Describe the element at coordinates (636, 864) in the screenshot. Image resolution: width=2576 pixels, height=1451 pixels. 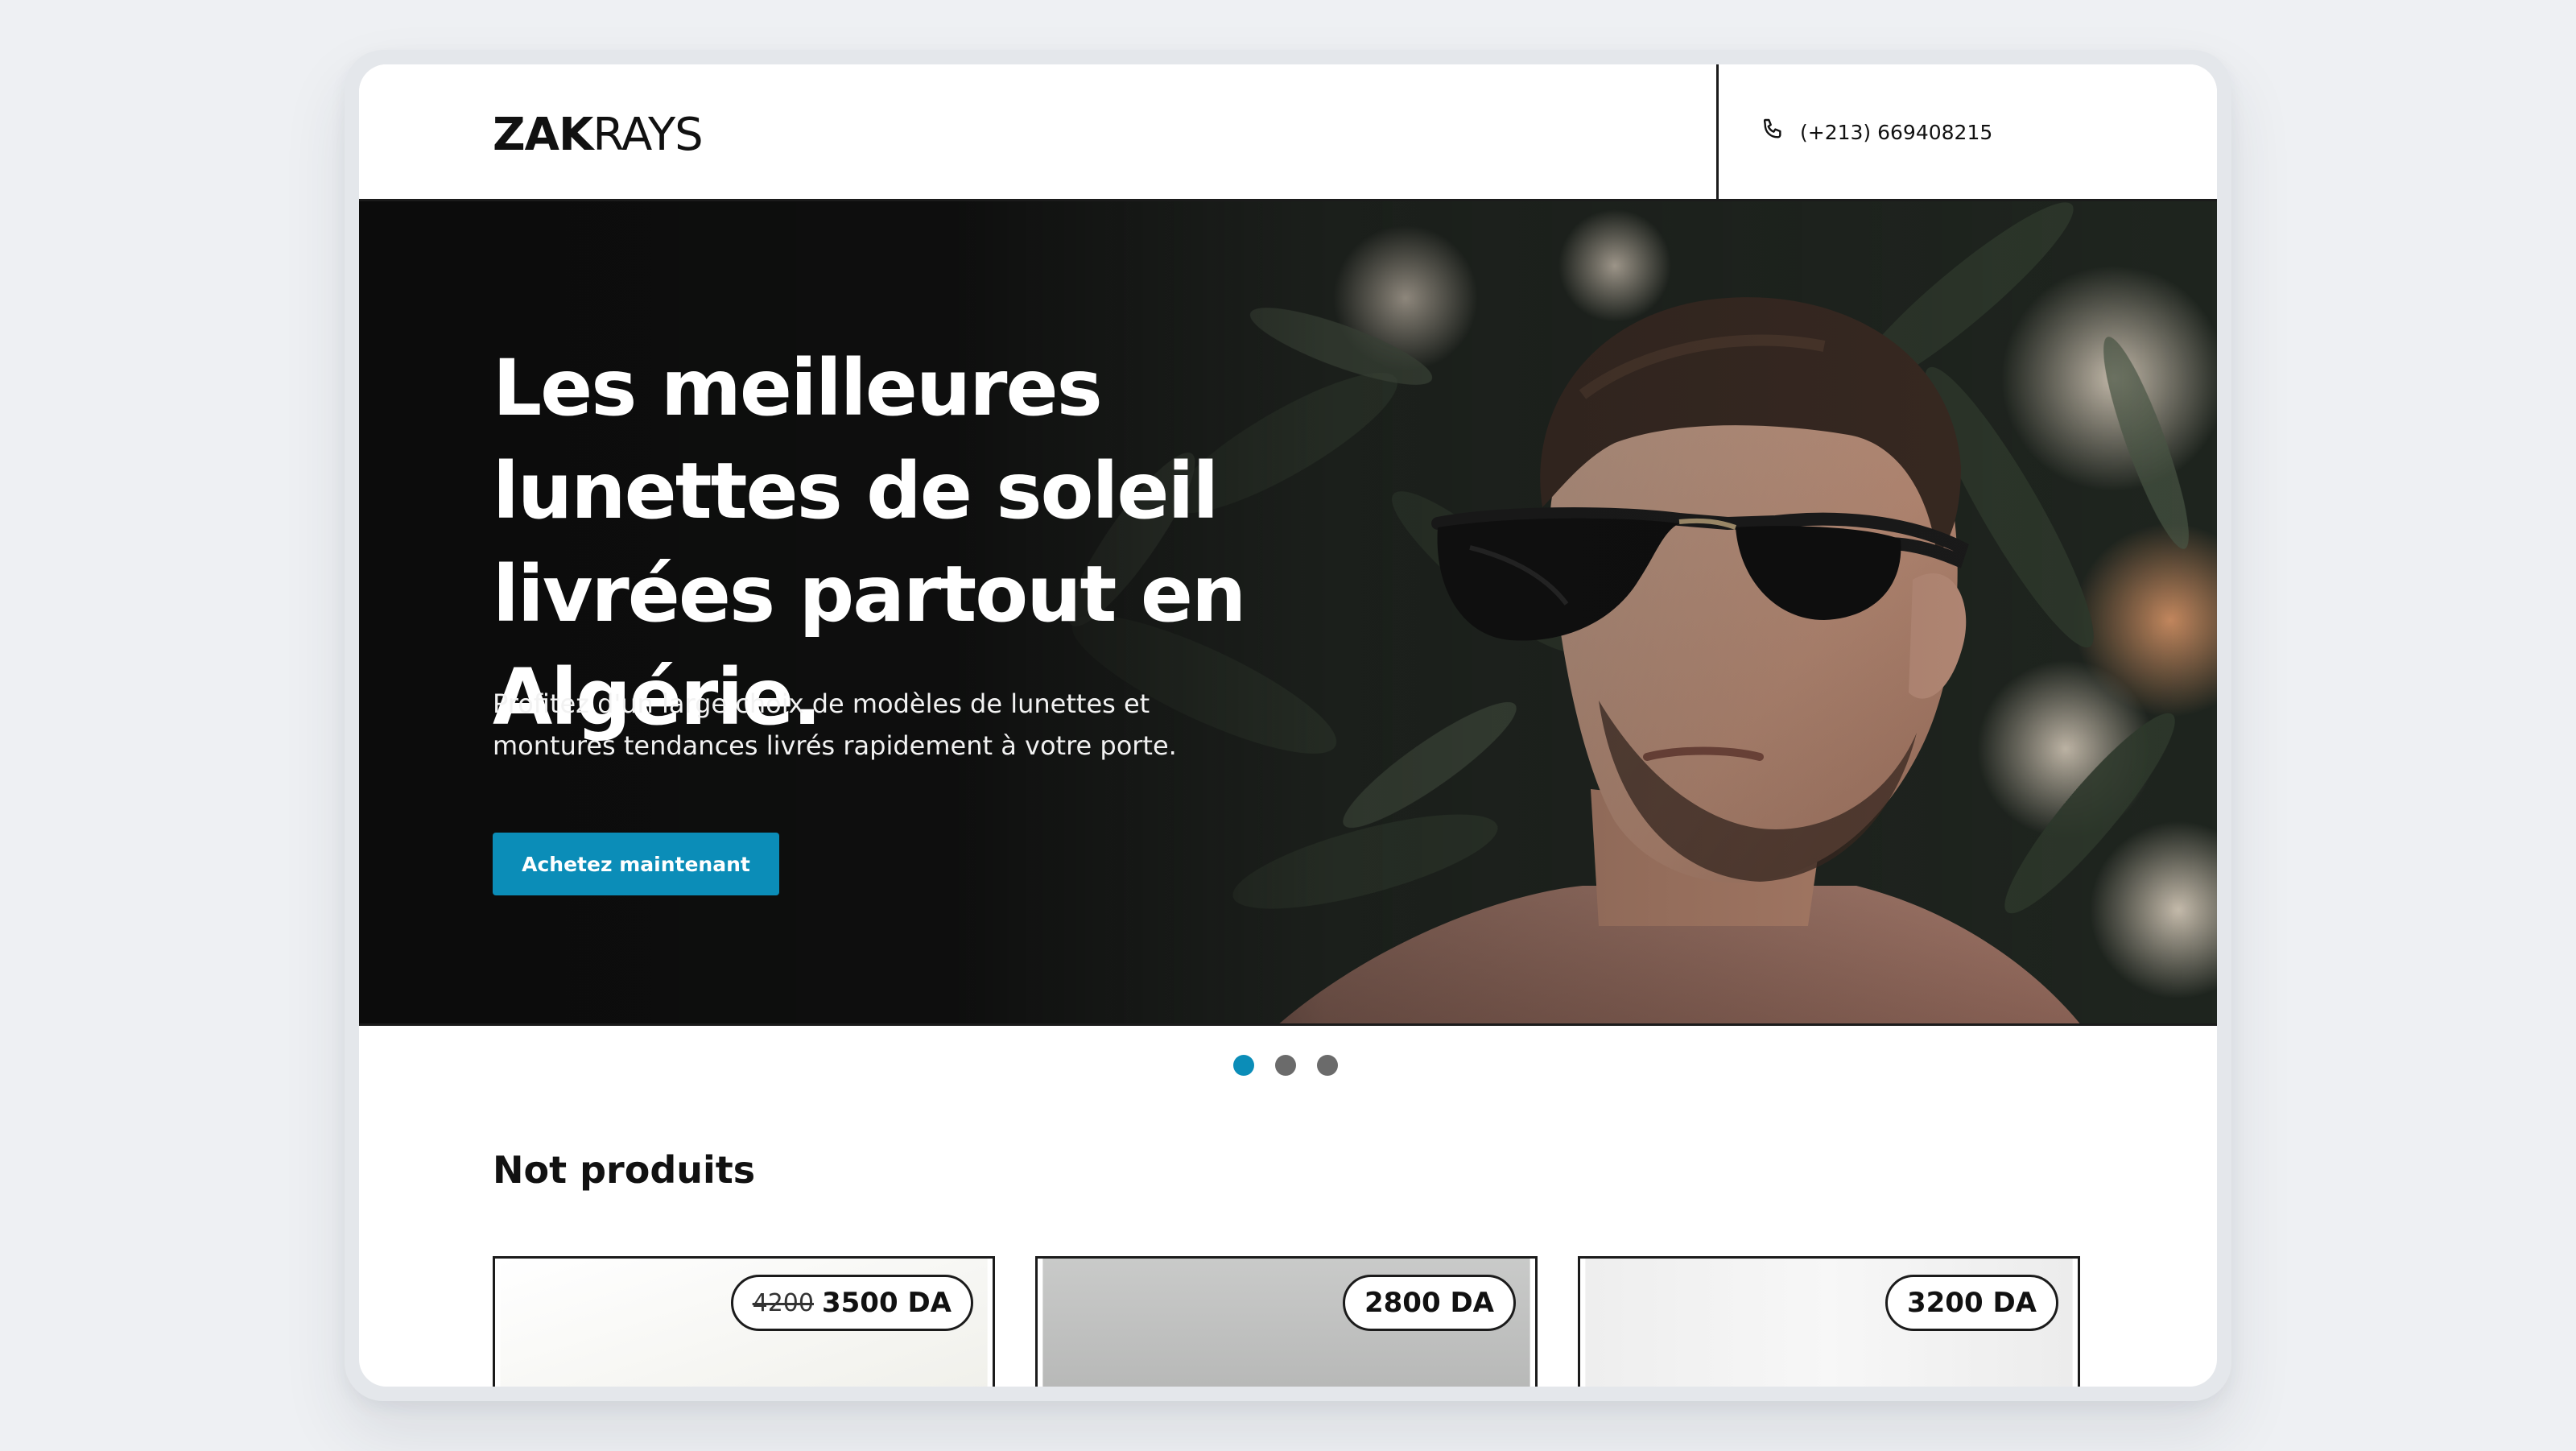
I see `shop-now-button: Achetez maintenant` at that location.